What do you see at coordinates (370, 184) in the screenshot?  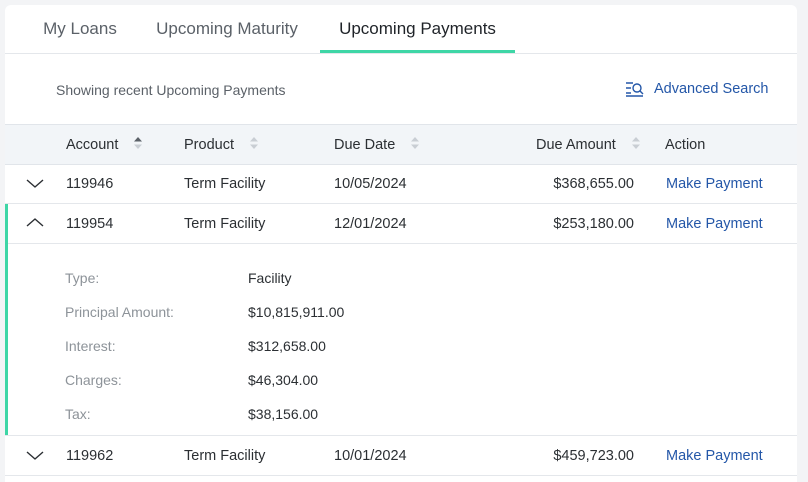 I see `due-date-cell: 10/05/2024` at bounding box center [370, 184].